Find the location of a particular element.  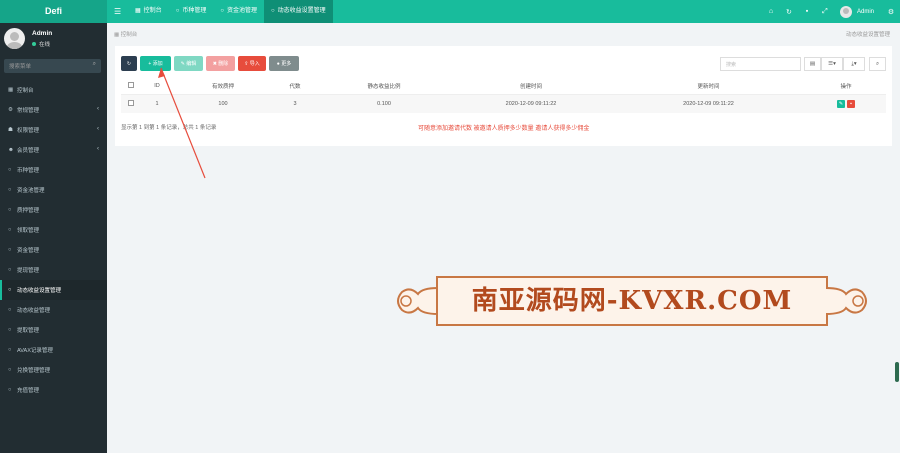

ornament-right-icon is located at coordinates (846, 301).